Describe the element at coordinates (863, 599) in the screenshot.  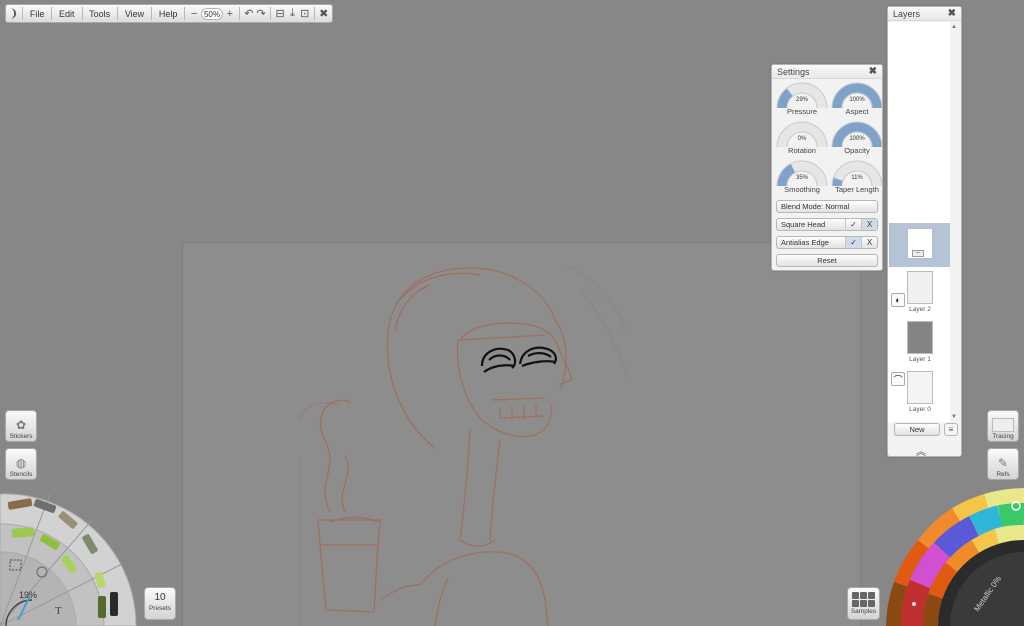
I see `samples-icon` at that location.